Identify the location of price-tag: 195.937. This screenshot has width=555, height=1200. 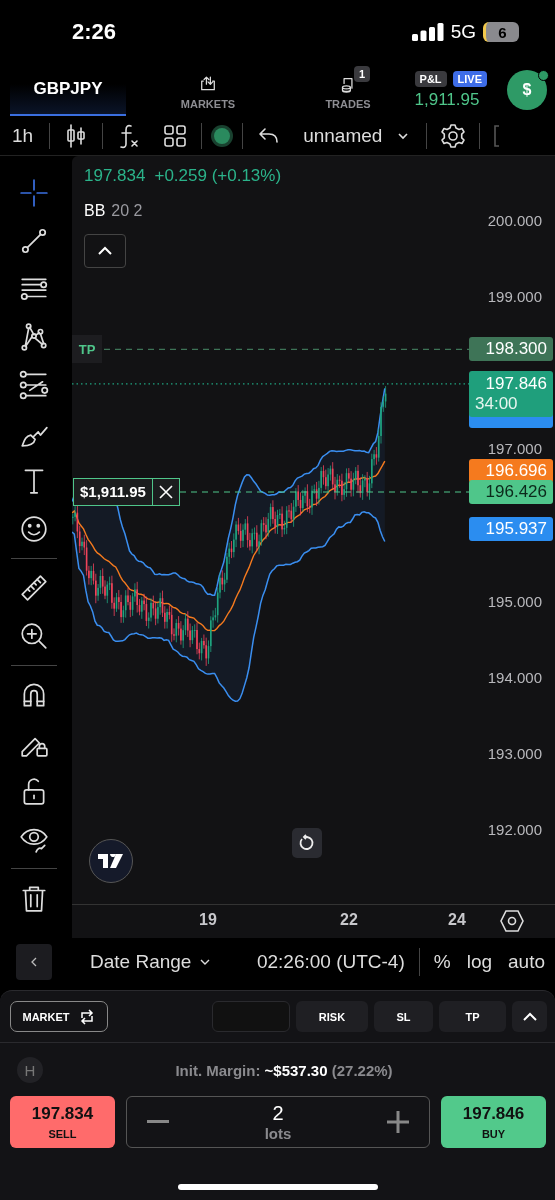
(511, 529).